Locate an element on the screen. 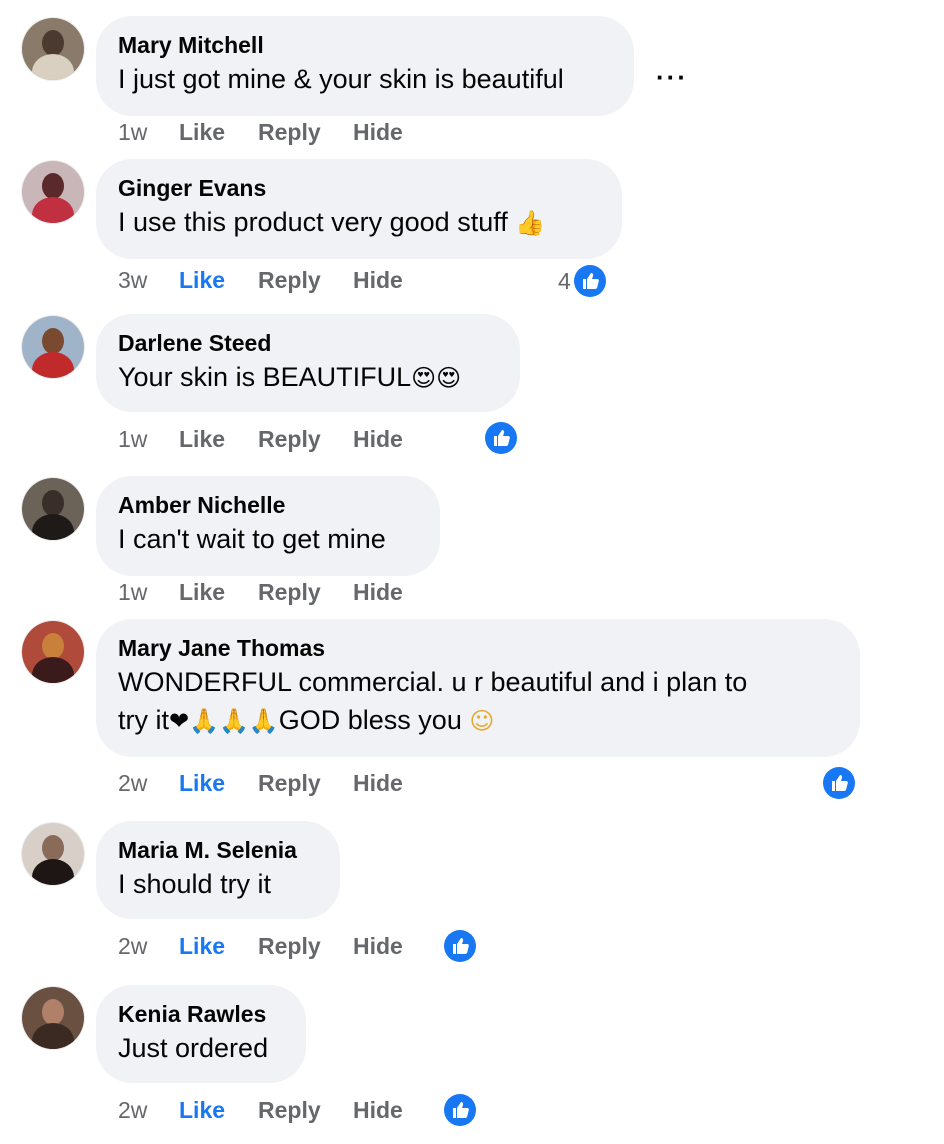 This screenshot has height=1144, width=944. commenter-name: Kenia Rawles is located at coordinates (201, 1014).